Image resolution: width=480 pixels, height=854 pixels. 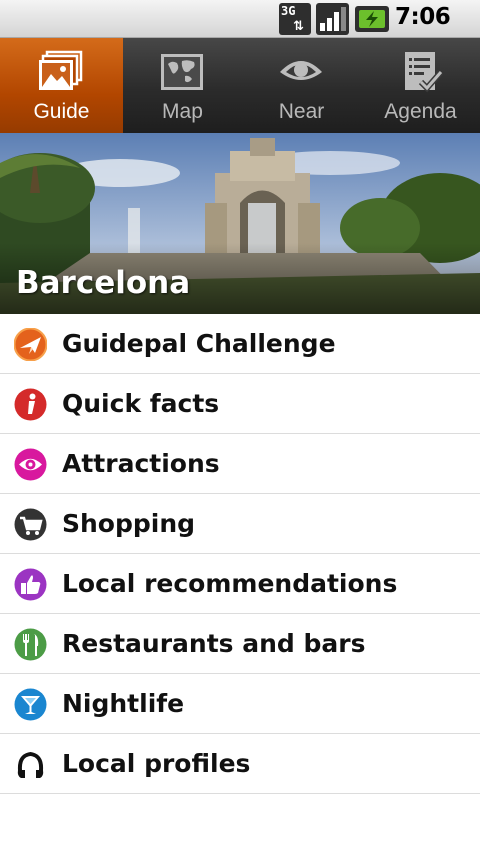 I want to click on status-bar: 3G ⇅ 7:06 PM, so click(x=240, y=27).